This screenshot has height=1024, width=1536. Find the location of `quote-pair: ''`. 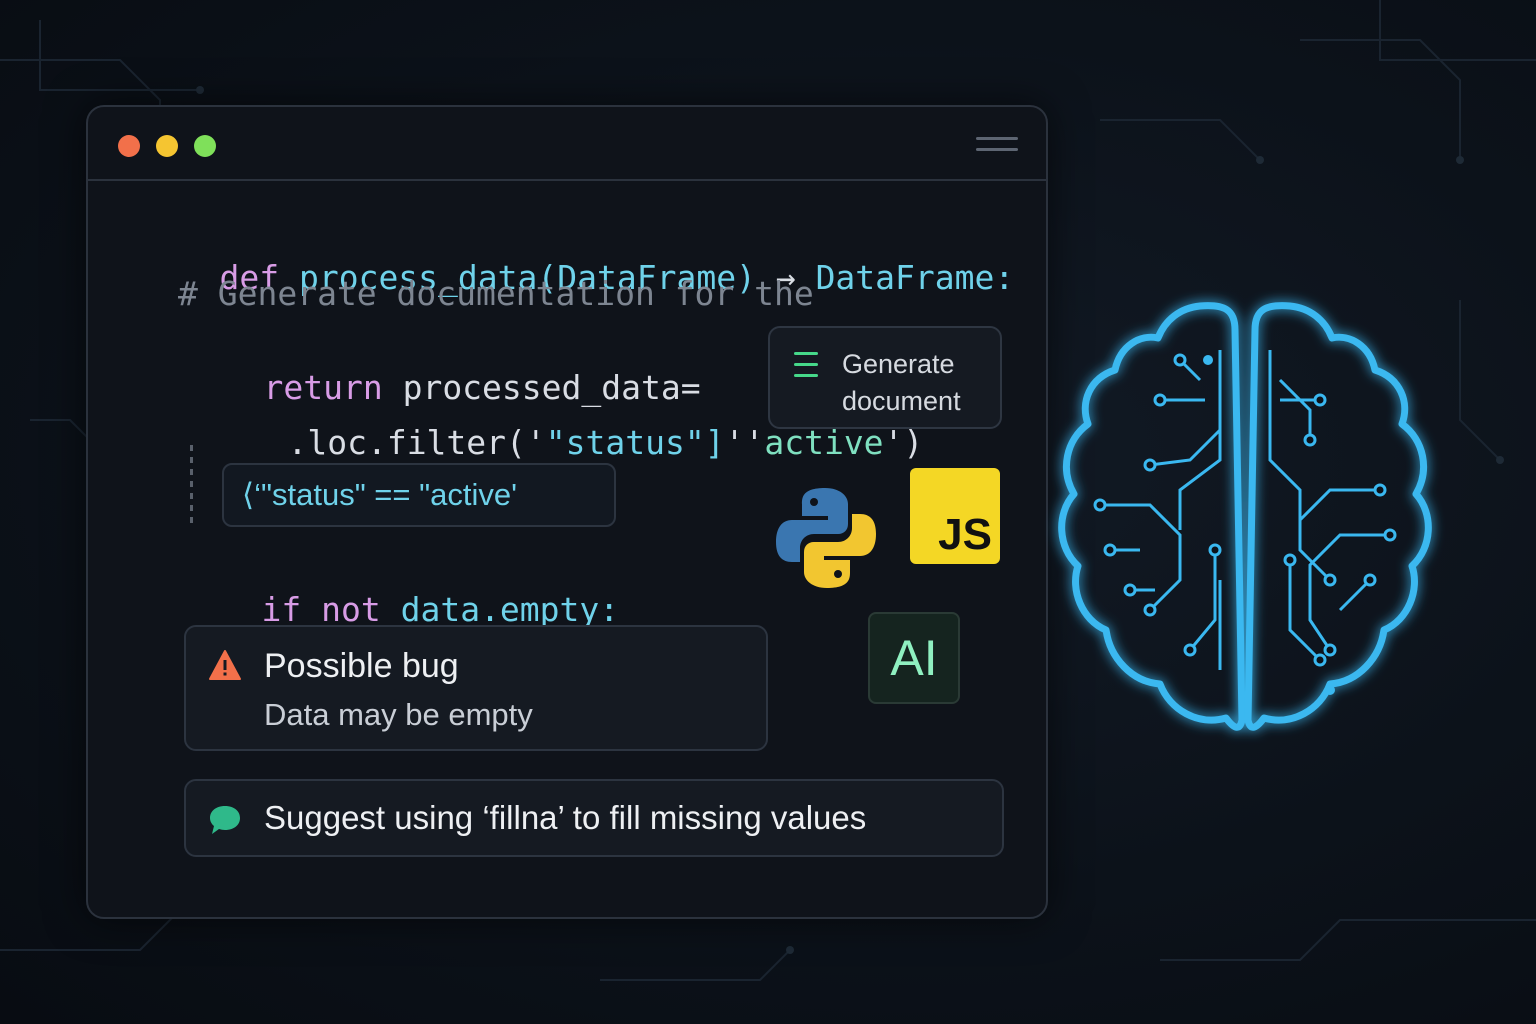

quote-pair: '' is located at coordinates (744, 442).